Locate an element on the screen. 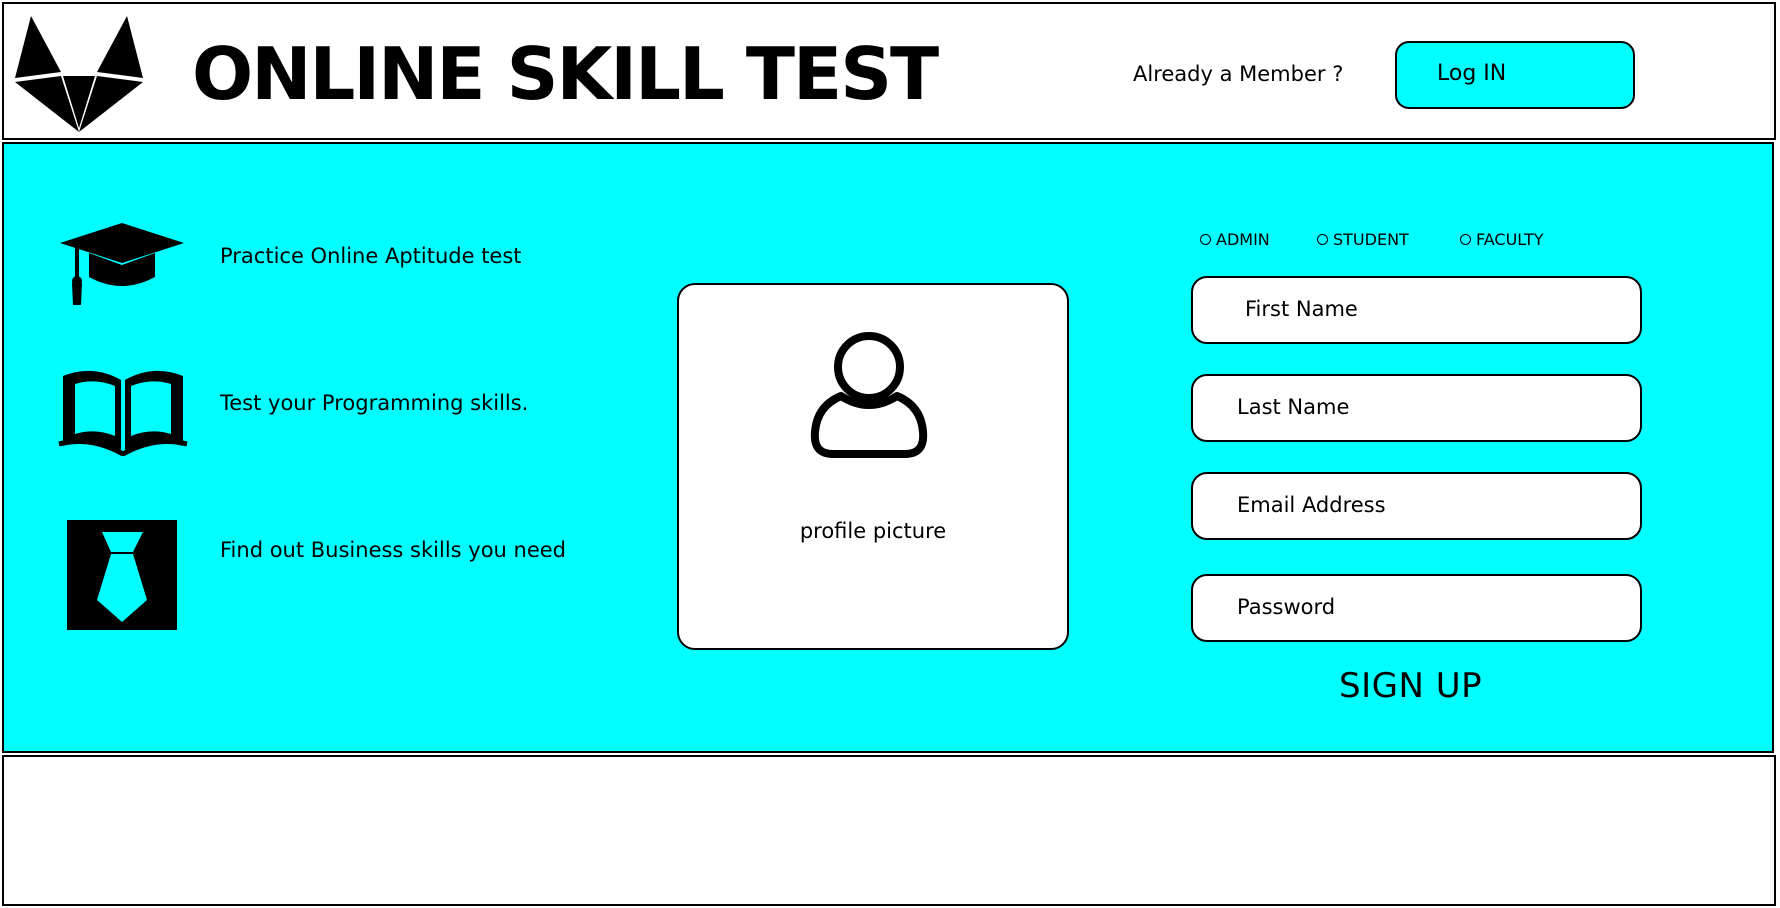 The width and height of the screenshot is (1780, 908). role-option-student: STUDENT is located at coordinates (1363, 240).